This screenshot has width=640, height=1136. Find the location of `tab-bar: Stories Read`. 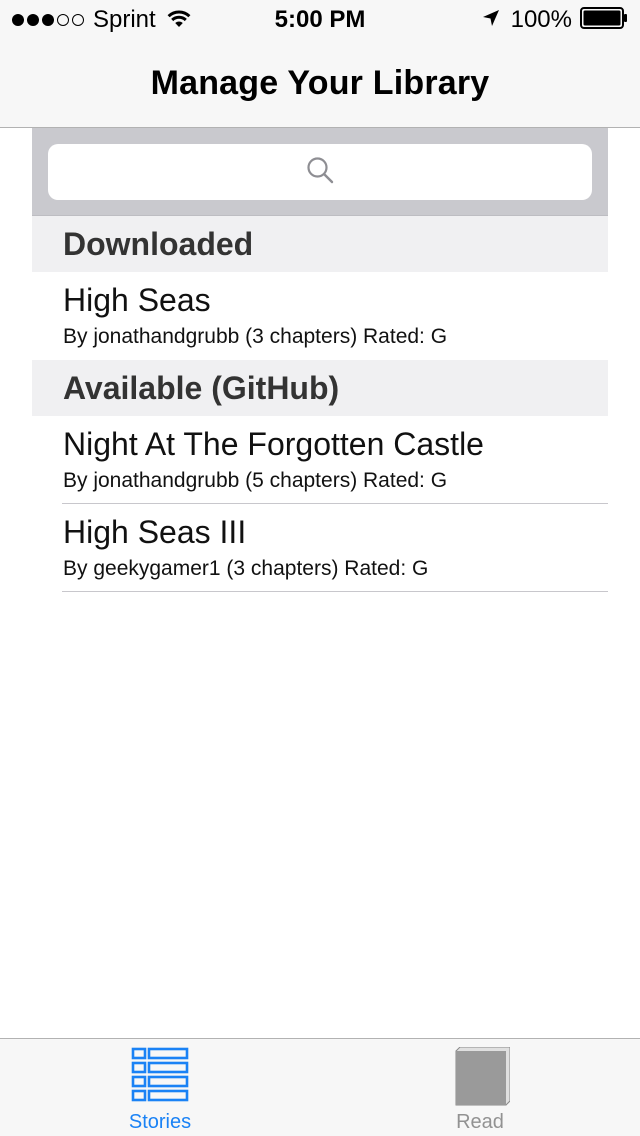

tab-bar: Stories Read is located at coordinates (320, 1087).